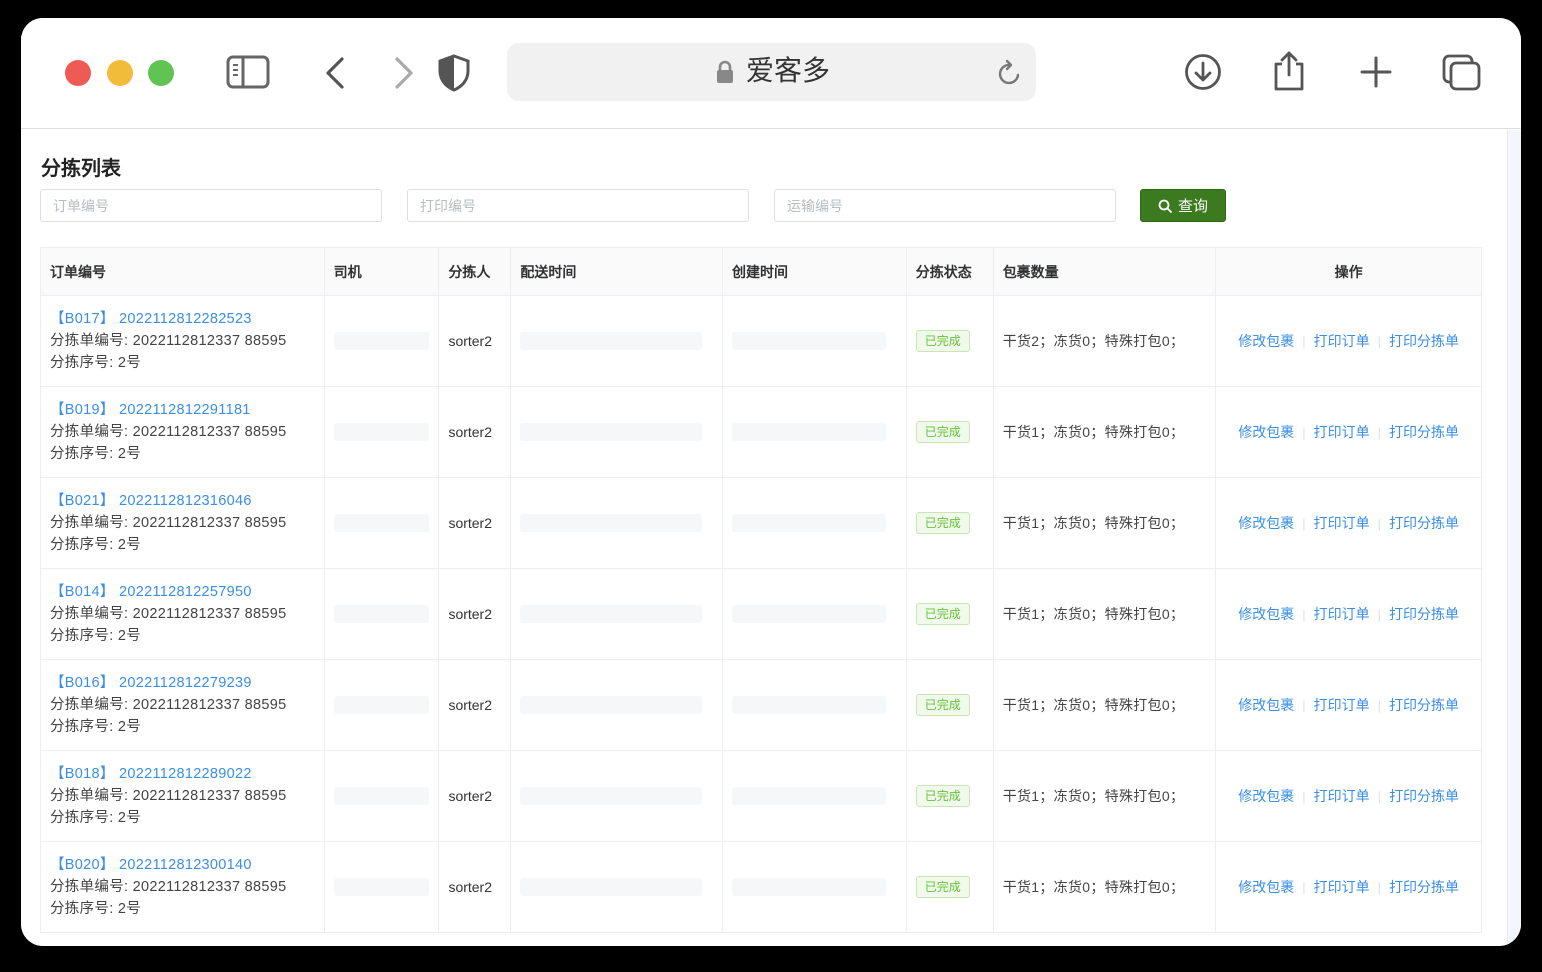 Image resolution: width=1542 pixels, height=972 pixels. I want to click on minimize-window-button, so click(120, 73).